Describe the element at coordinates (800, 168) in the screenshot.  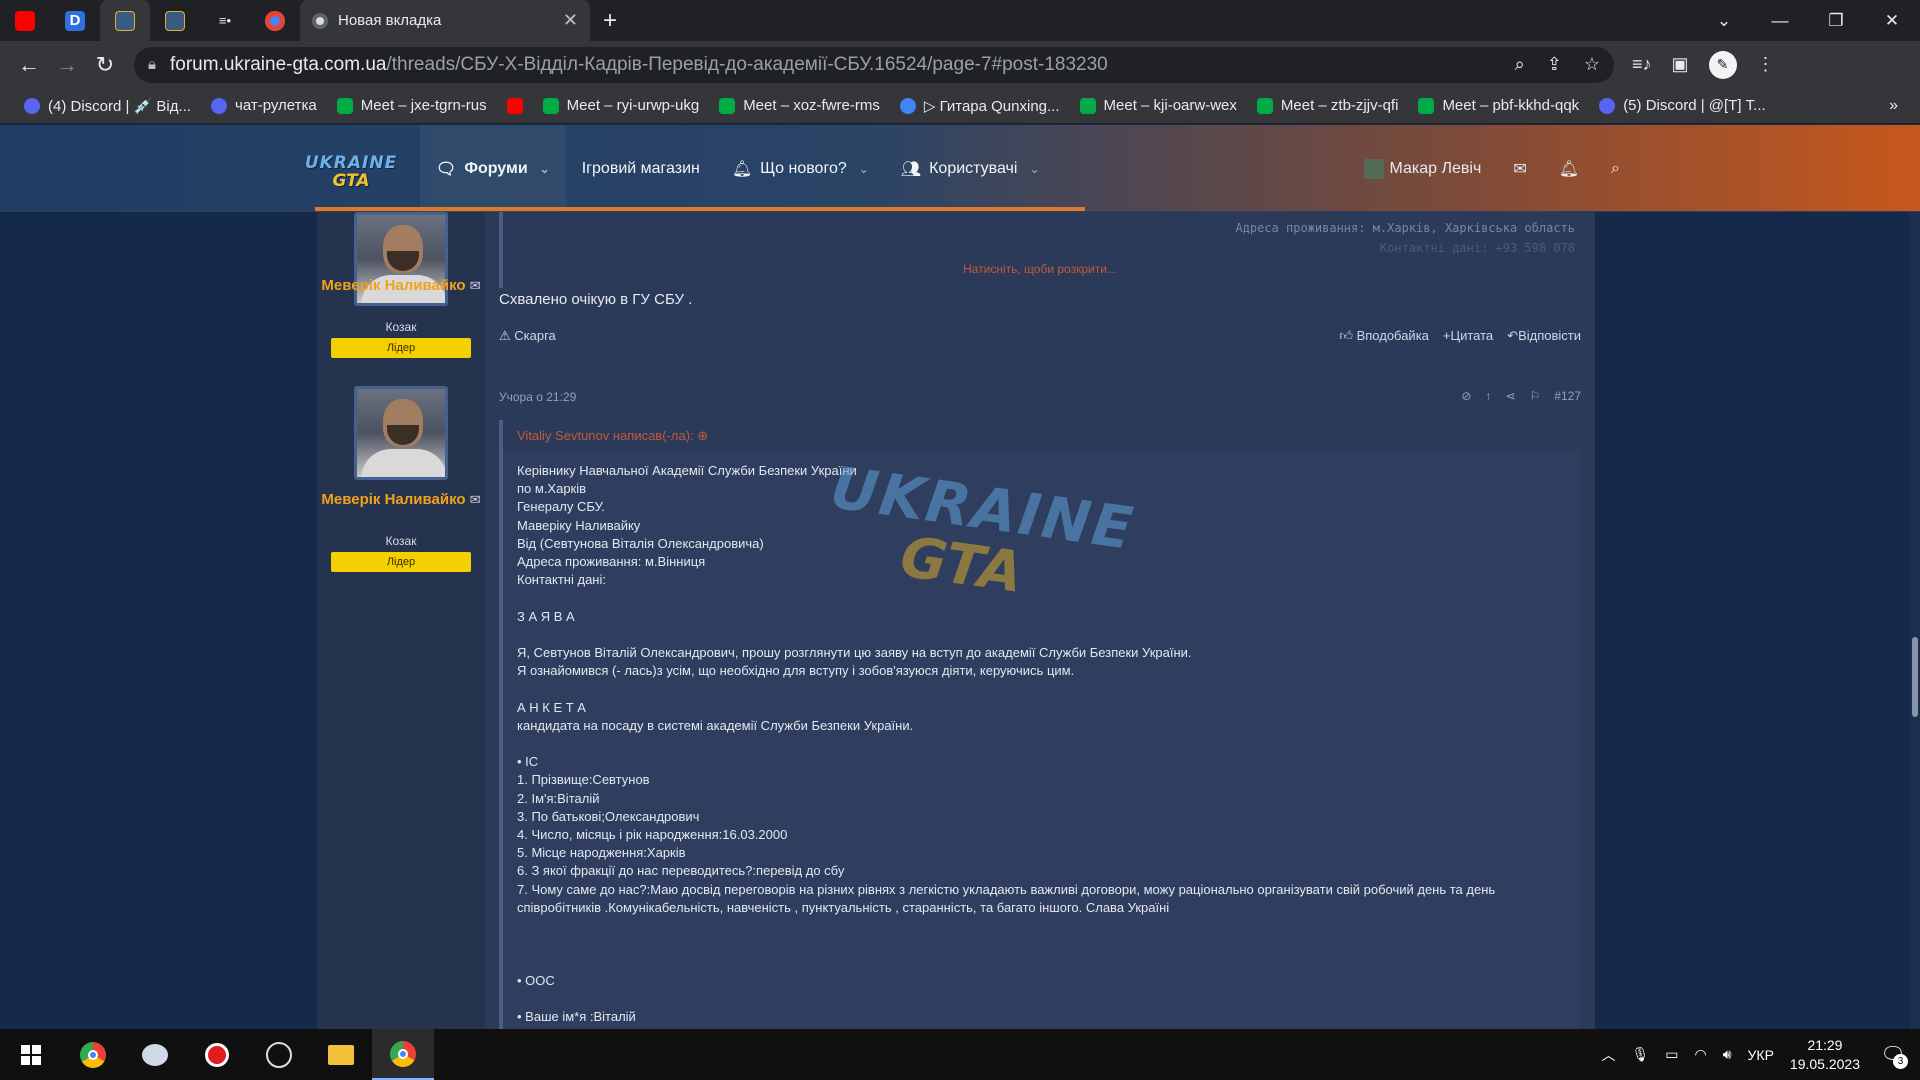
I see `nav-whats-new: 🔔︎ Що нового? ⌄` at that location.